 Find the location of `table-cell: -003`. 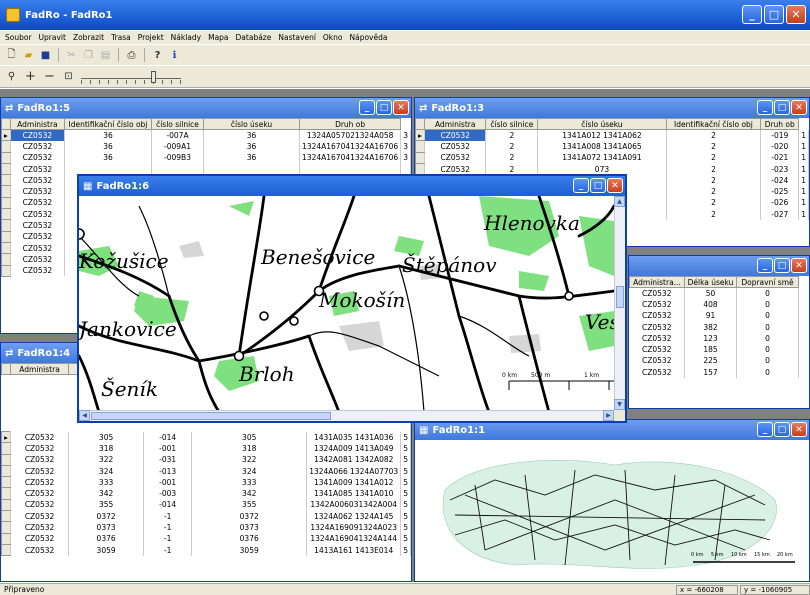

table-cell: -003 is located at coordinates (168, 493).